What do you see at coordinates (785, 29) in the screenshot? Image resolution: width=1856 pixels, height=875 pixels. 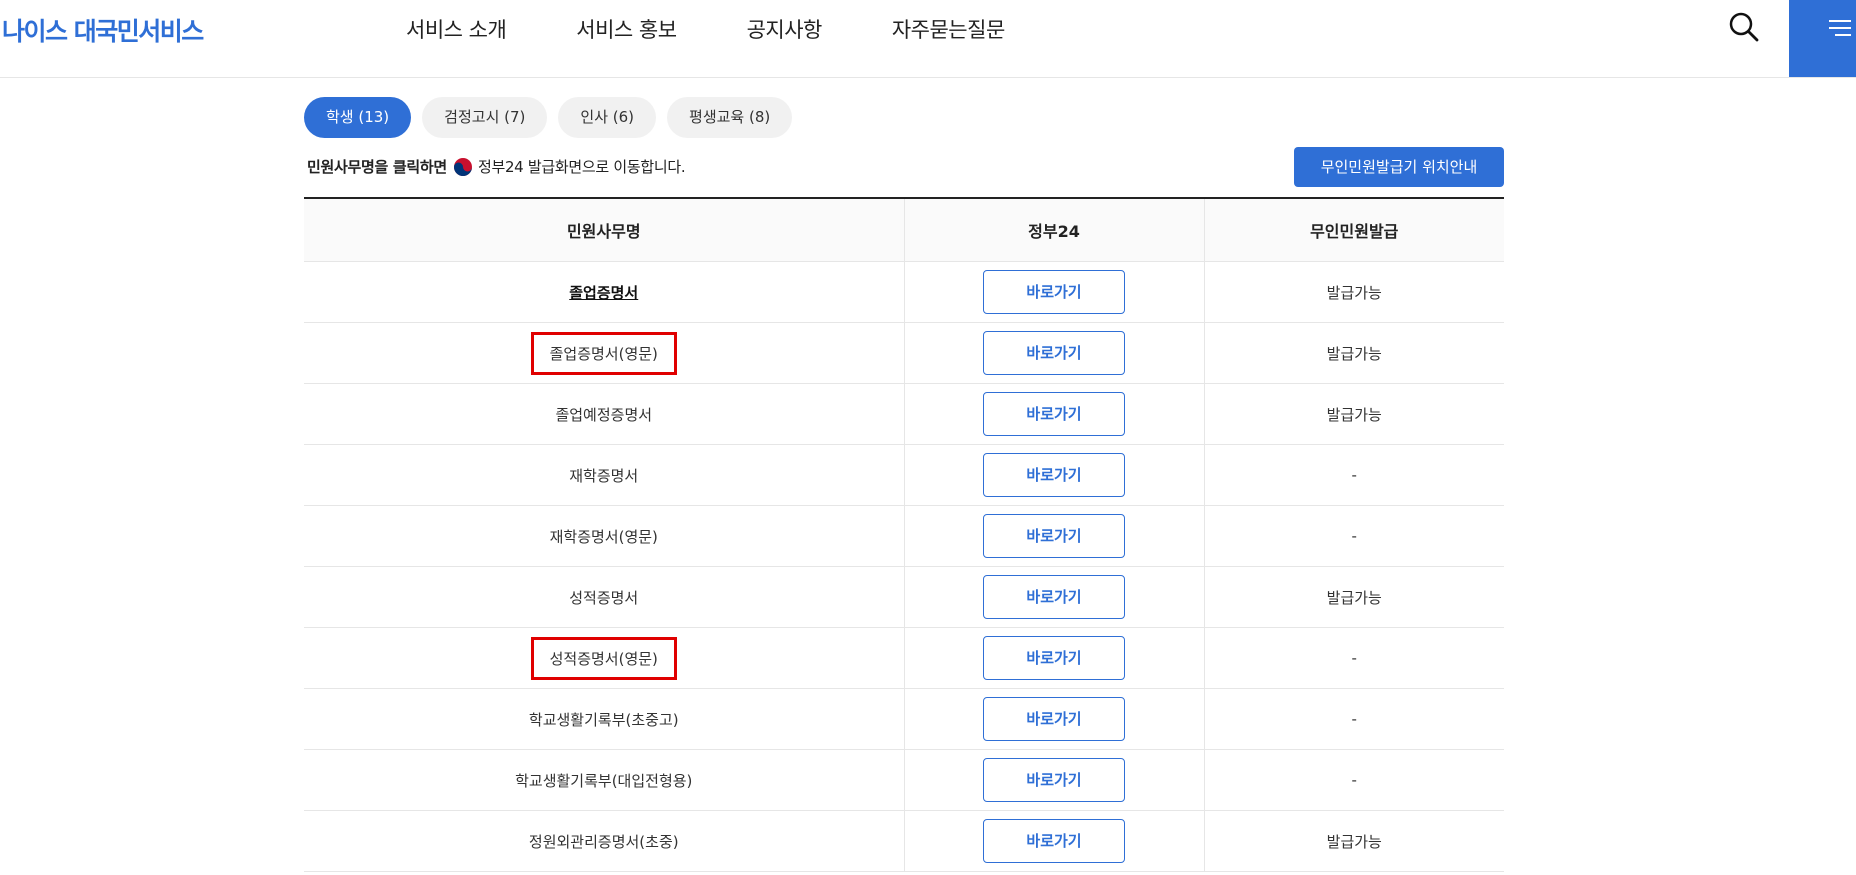 I see `nav-notices: 공지사항` at bounding box center [785, 29].